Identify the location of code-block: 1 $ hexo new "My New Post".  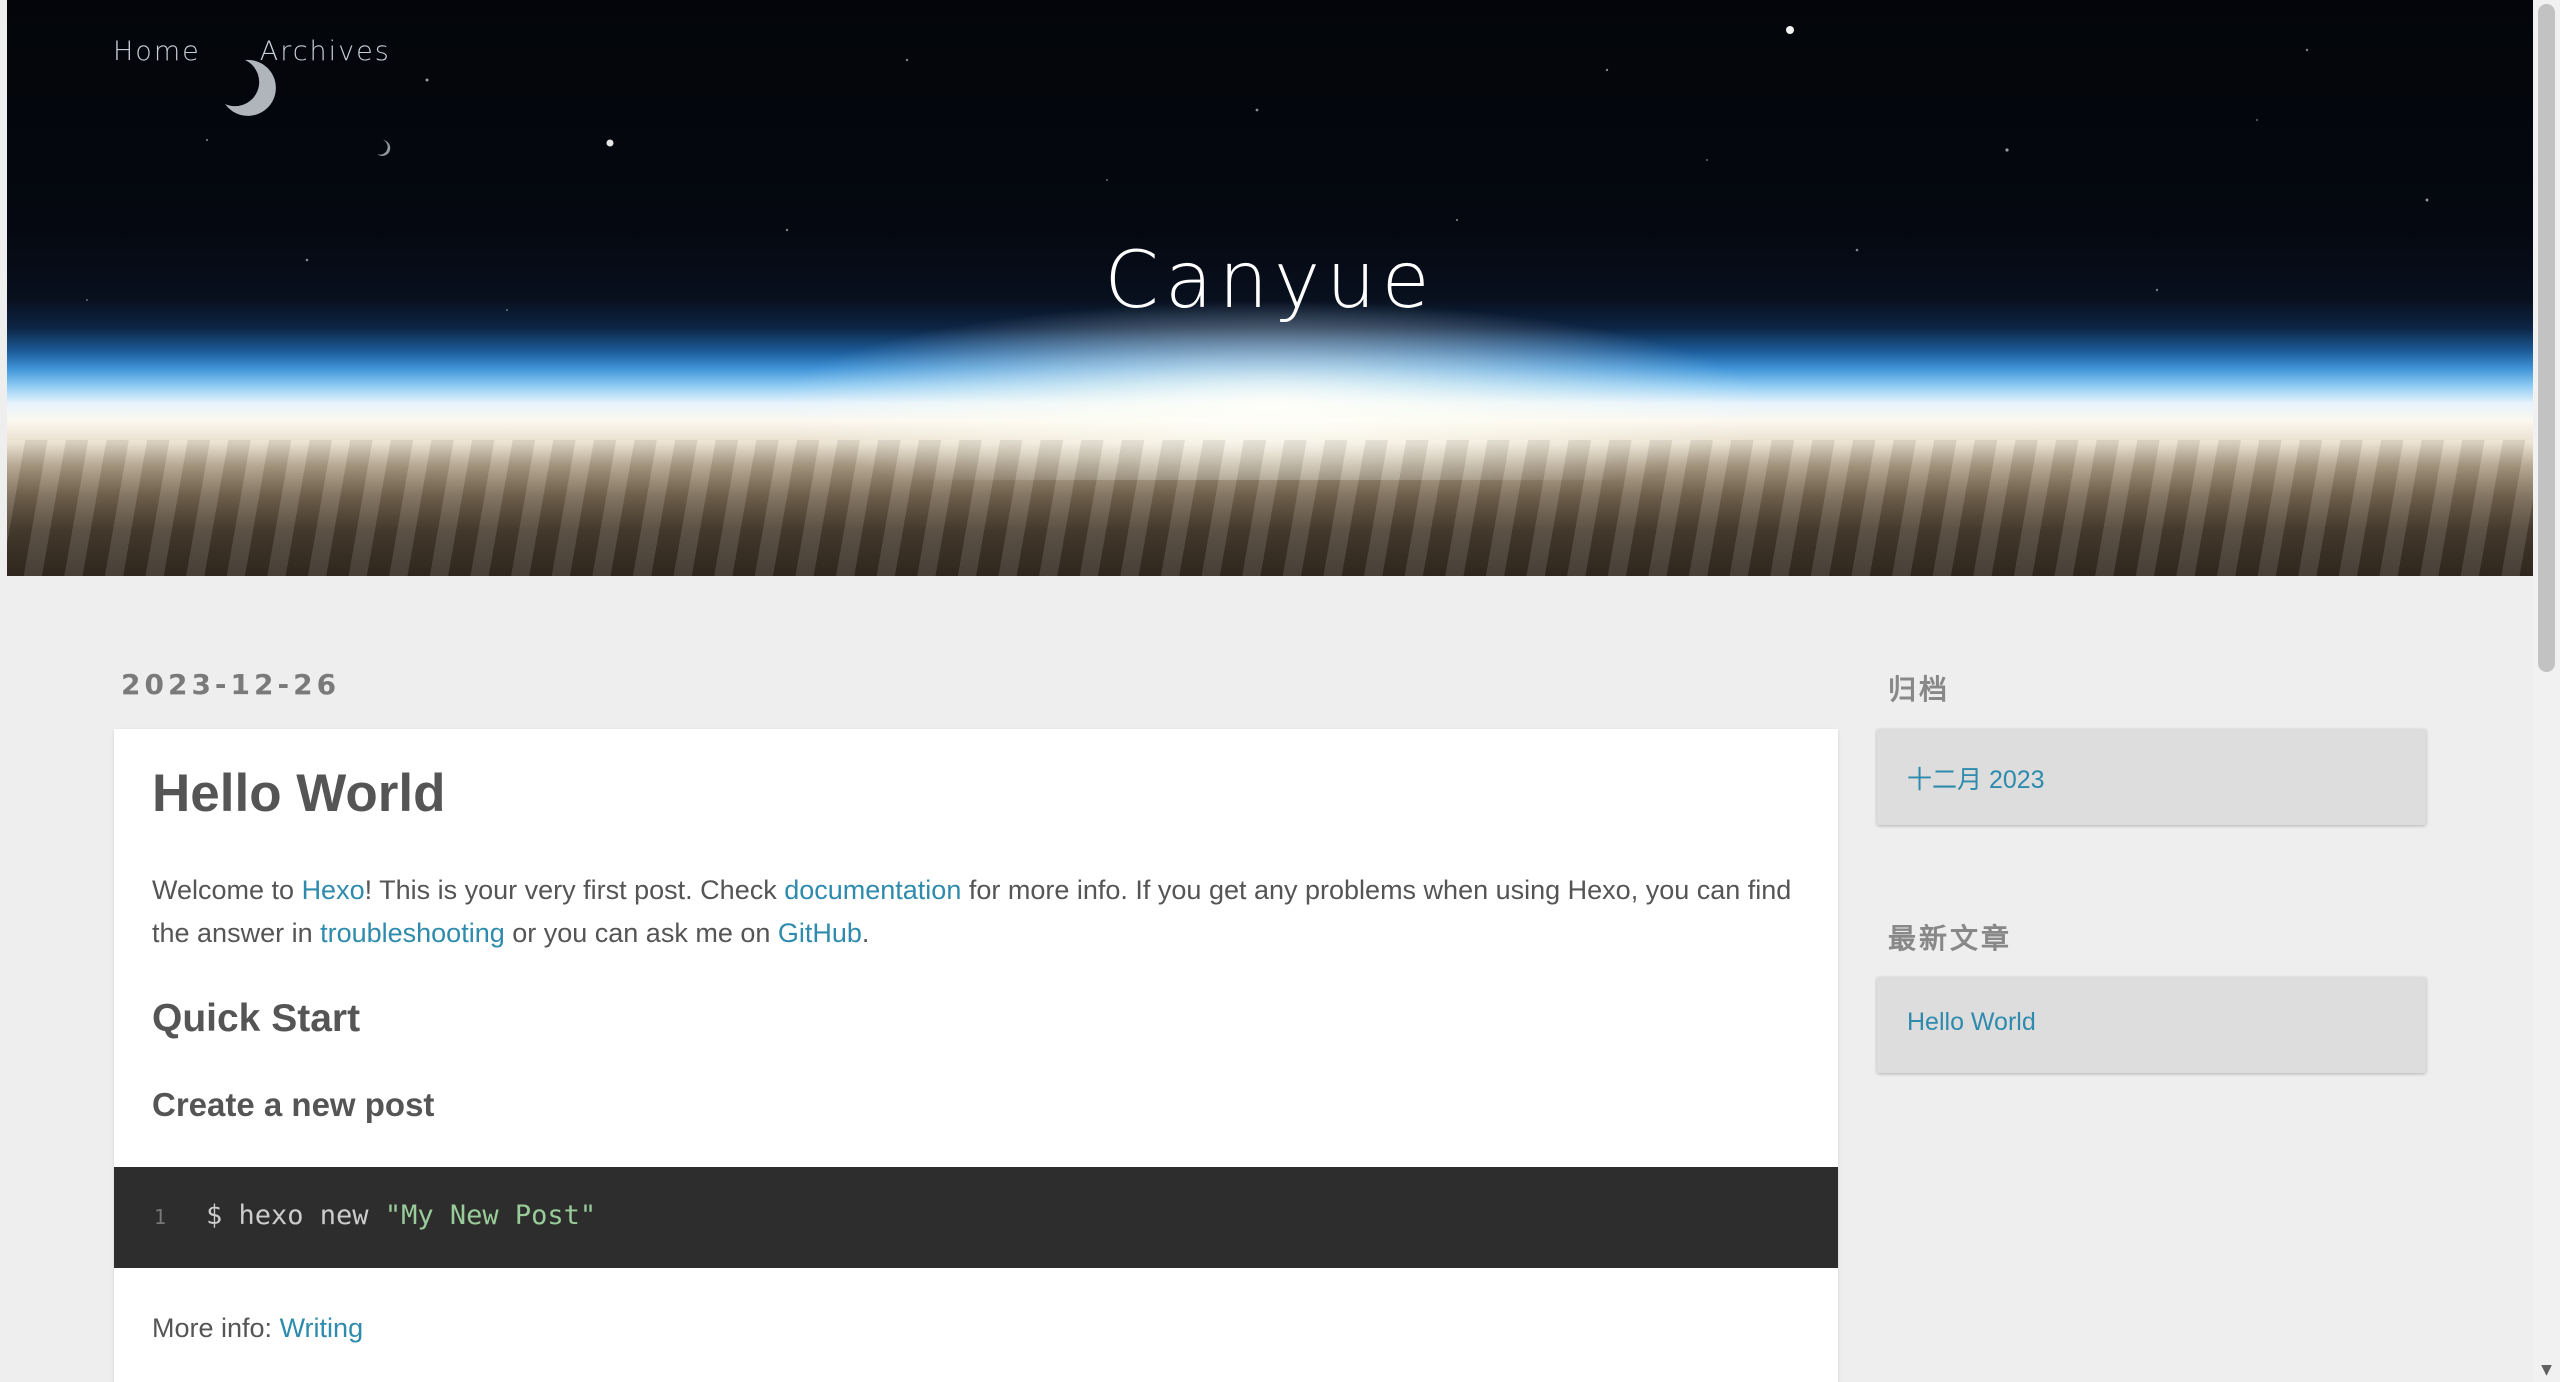
(976, 1217).